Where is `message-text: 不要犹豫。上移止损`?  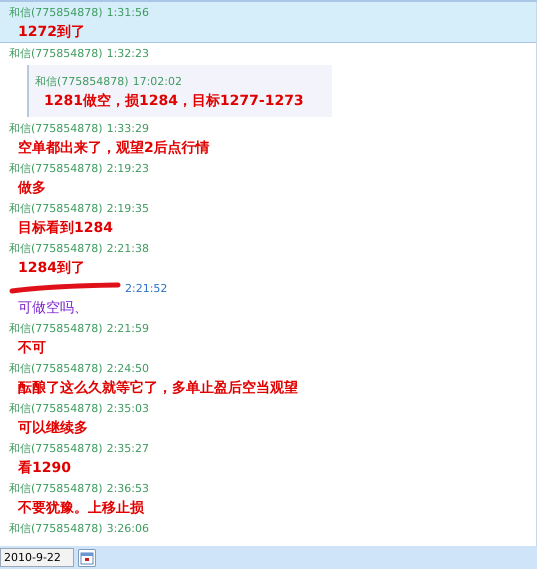 message-text: 不要犹豫。上移止损 is located at coordinates (80, 508).